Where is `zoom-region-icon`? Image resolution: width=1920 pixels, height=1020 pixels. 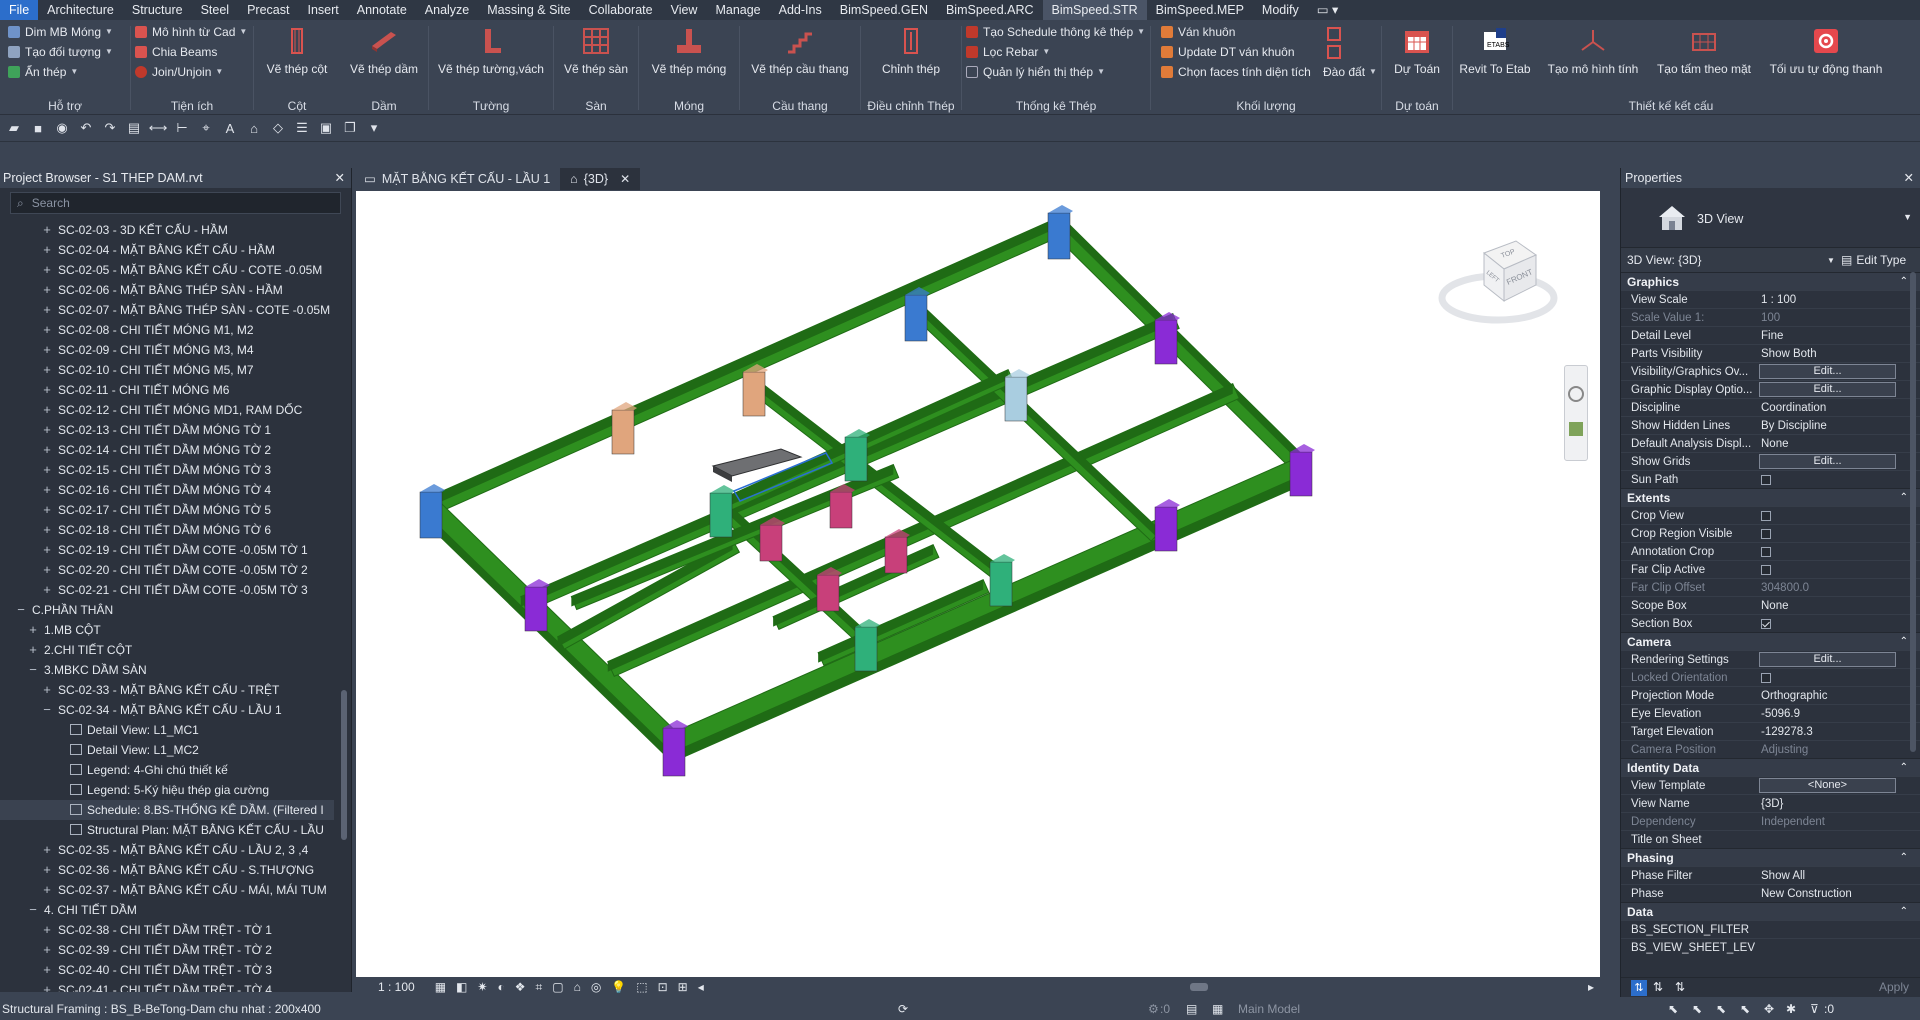
zoom-region-icon is located at coordinates (1576, 429).